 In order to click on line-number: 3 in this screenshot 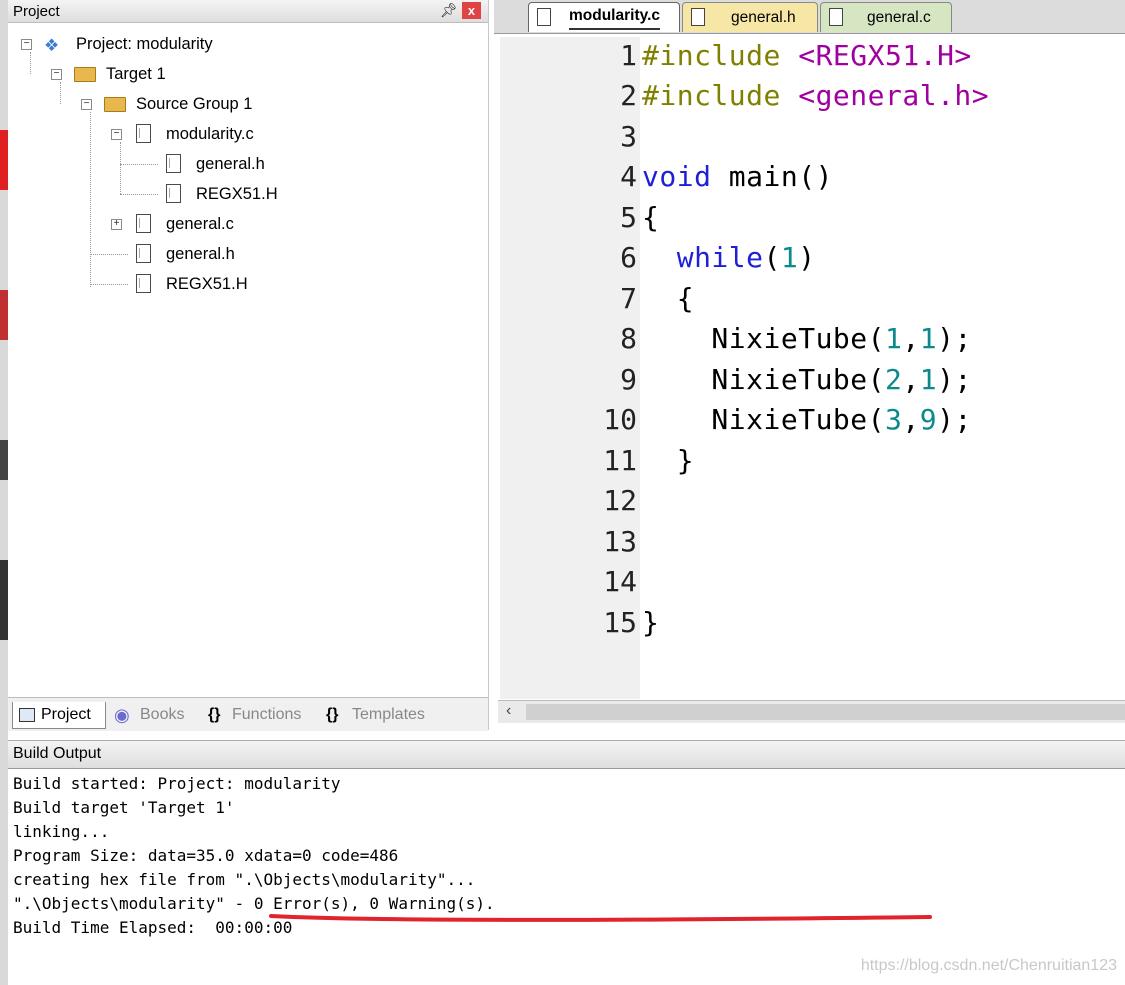, I will do `click(628, 136)`.